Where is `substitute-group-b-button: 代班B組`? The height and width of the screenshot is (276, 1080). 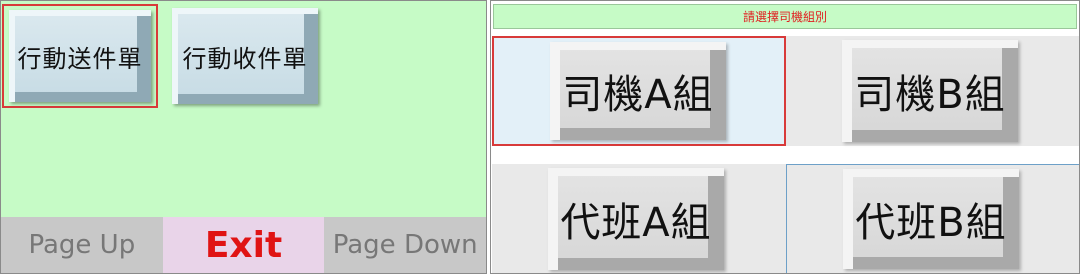
substitute-group-b-button: 代班B組 is located at coordinates (932, 218).